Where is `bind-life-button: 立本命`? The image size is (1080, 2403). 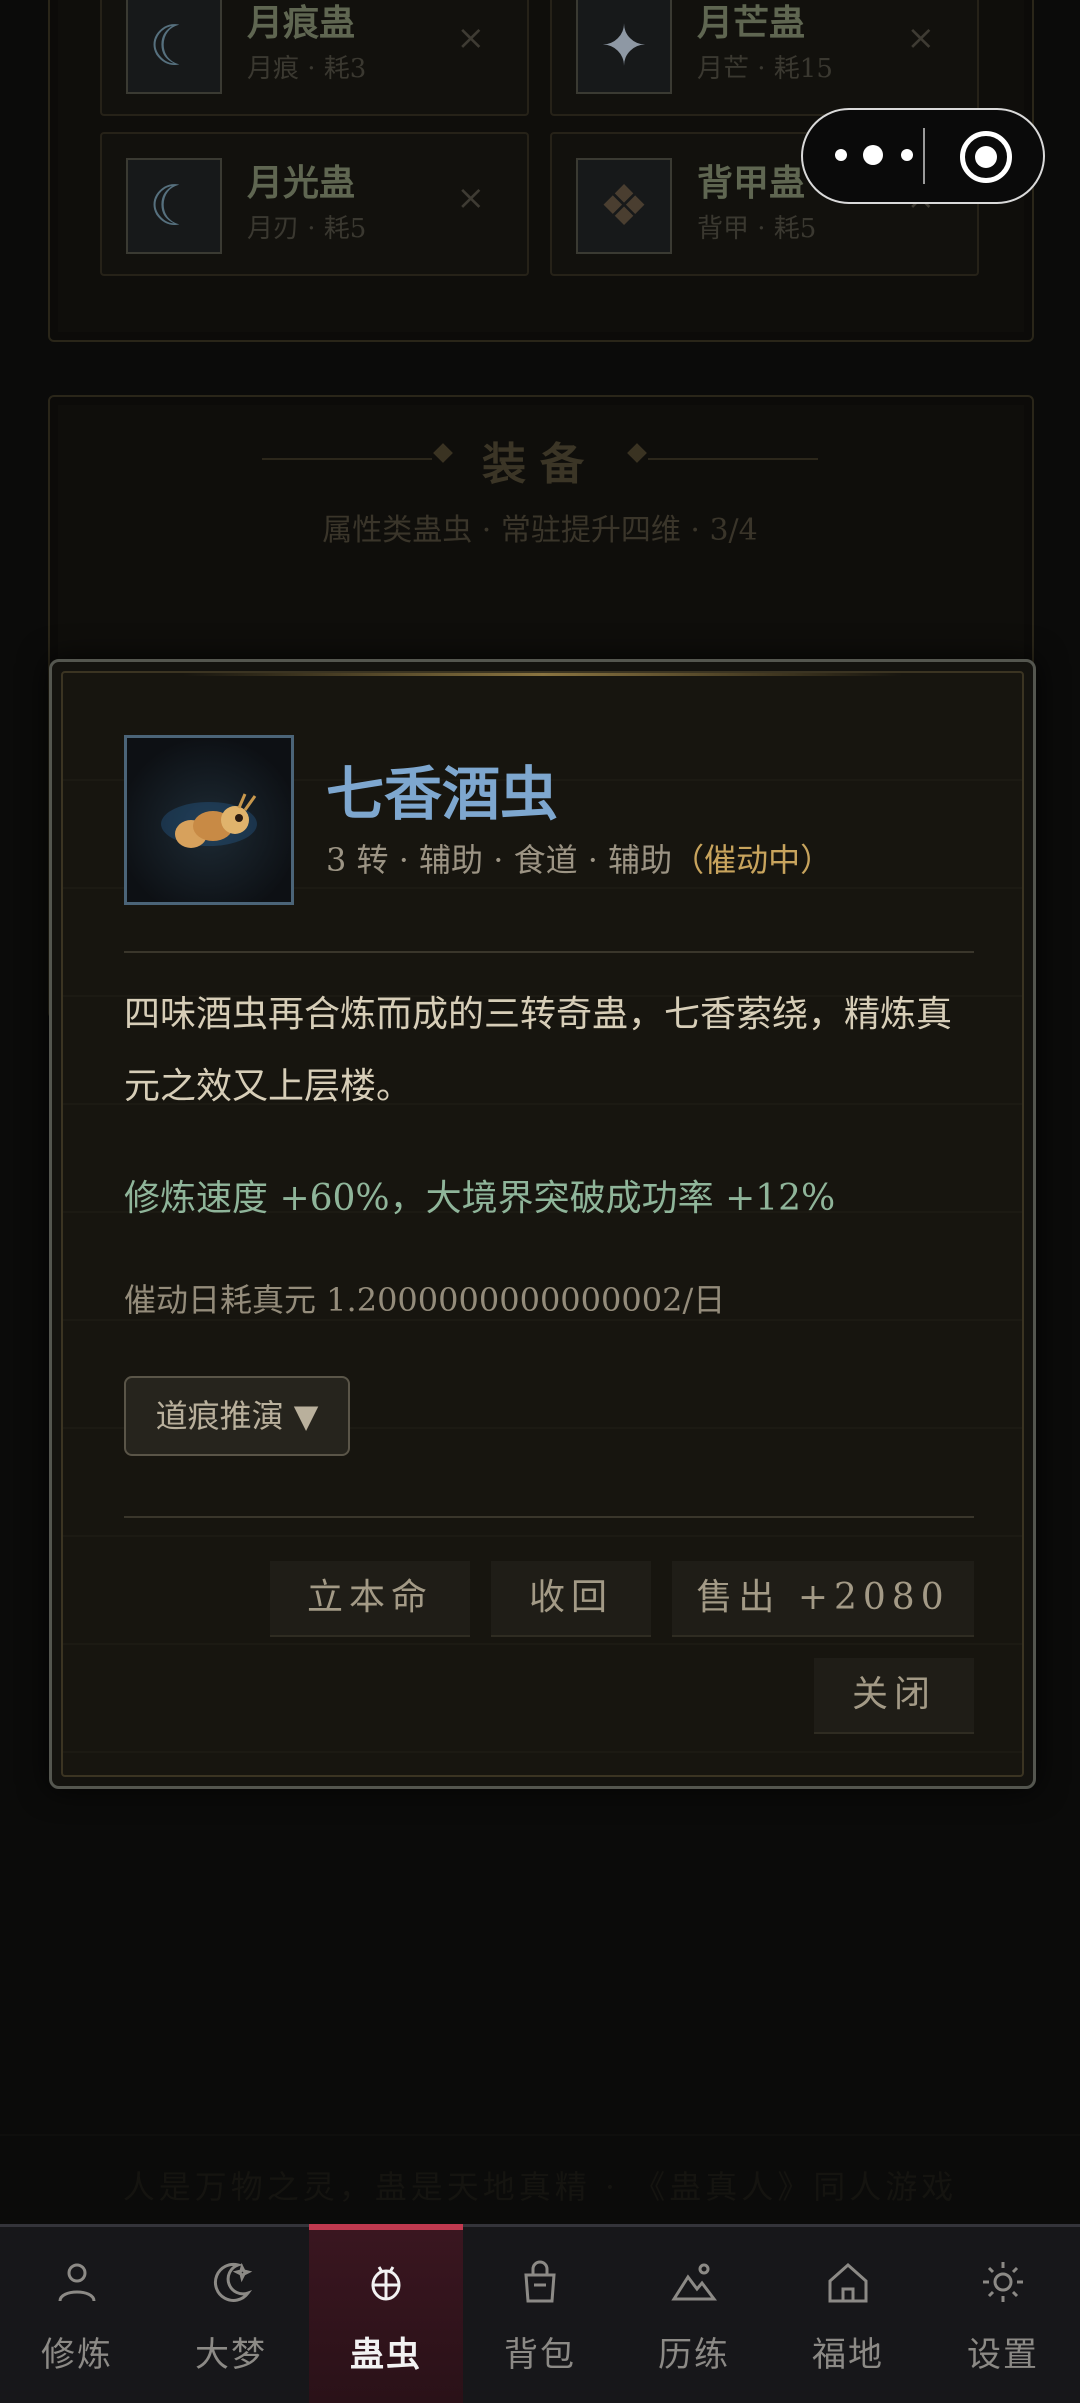 bind-life-button: 立本命 is located at coordinates (370, 1599).